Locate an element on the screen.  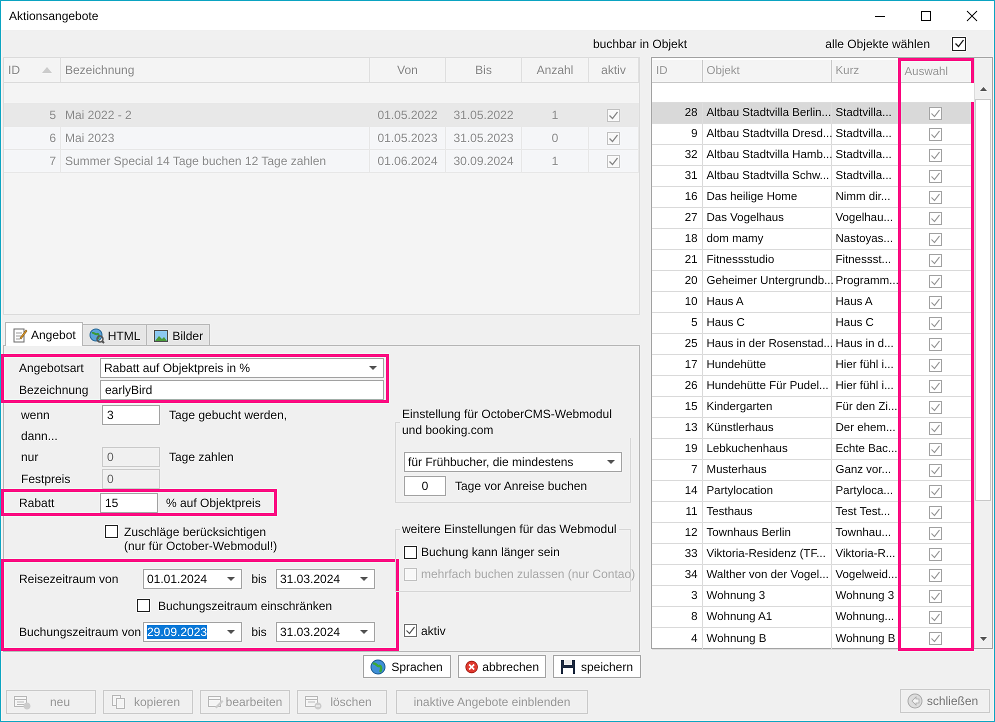
table-cell: 6 is located at coordinates (32, 138).